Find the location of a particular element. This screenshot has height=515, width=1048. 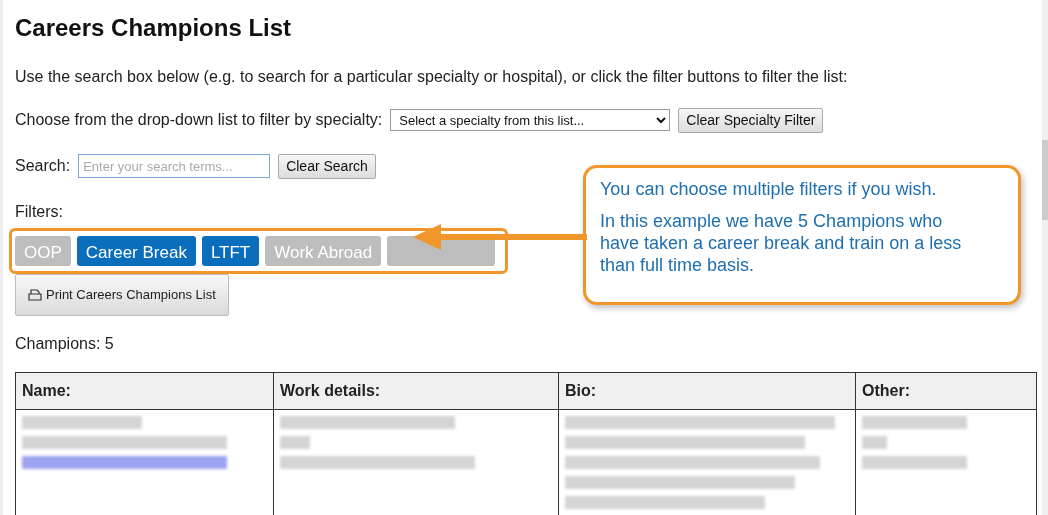

specialty-label: Choose from the drop-down list to filter by specialty: is located at coordinates (199, 120).